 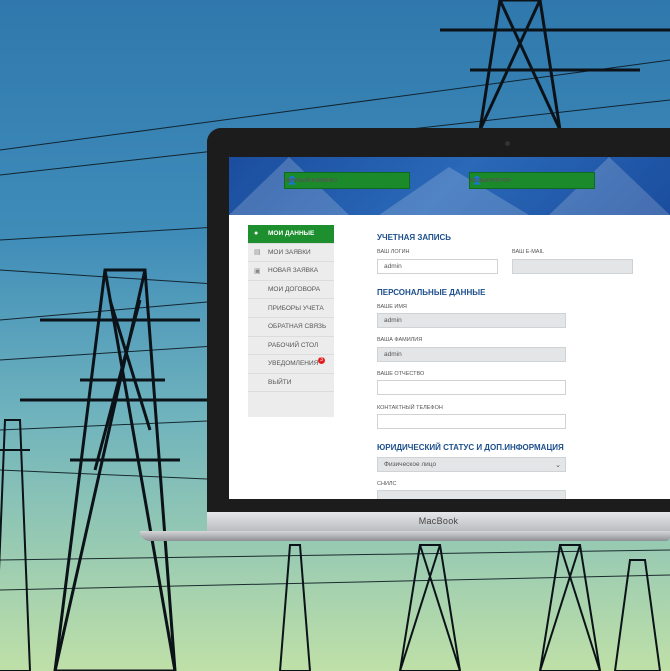 What do you see at coordinates (490, 180) in the screenshot?
I see `calculator-label: КАЛЬКУЛЯТОР` at bounding box center [490, 180].